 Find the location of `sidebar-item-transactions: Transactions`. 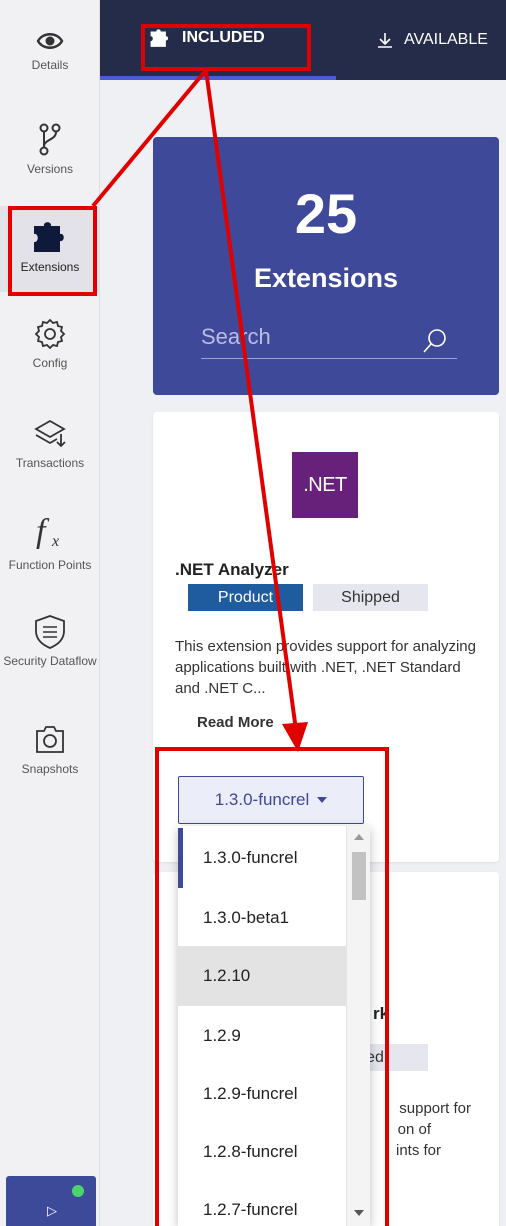

sidebar-item-transactions: Transactions is located at coordinates (50, 444).